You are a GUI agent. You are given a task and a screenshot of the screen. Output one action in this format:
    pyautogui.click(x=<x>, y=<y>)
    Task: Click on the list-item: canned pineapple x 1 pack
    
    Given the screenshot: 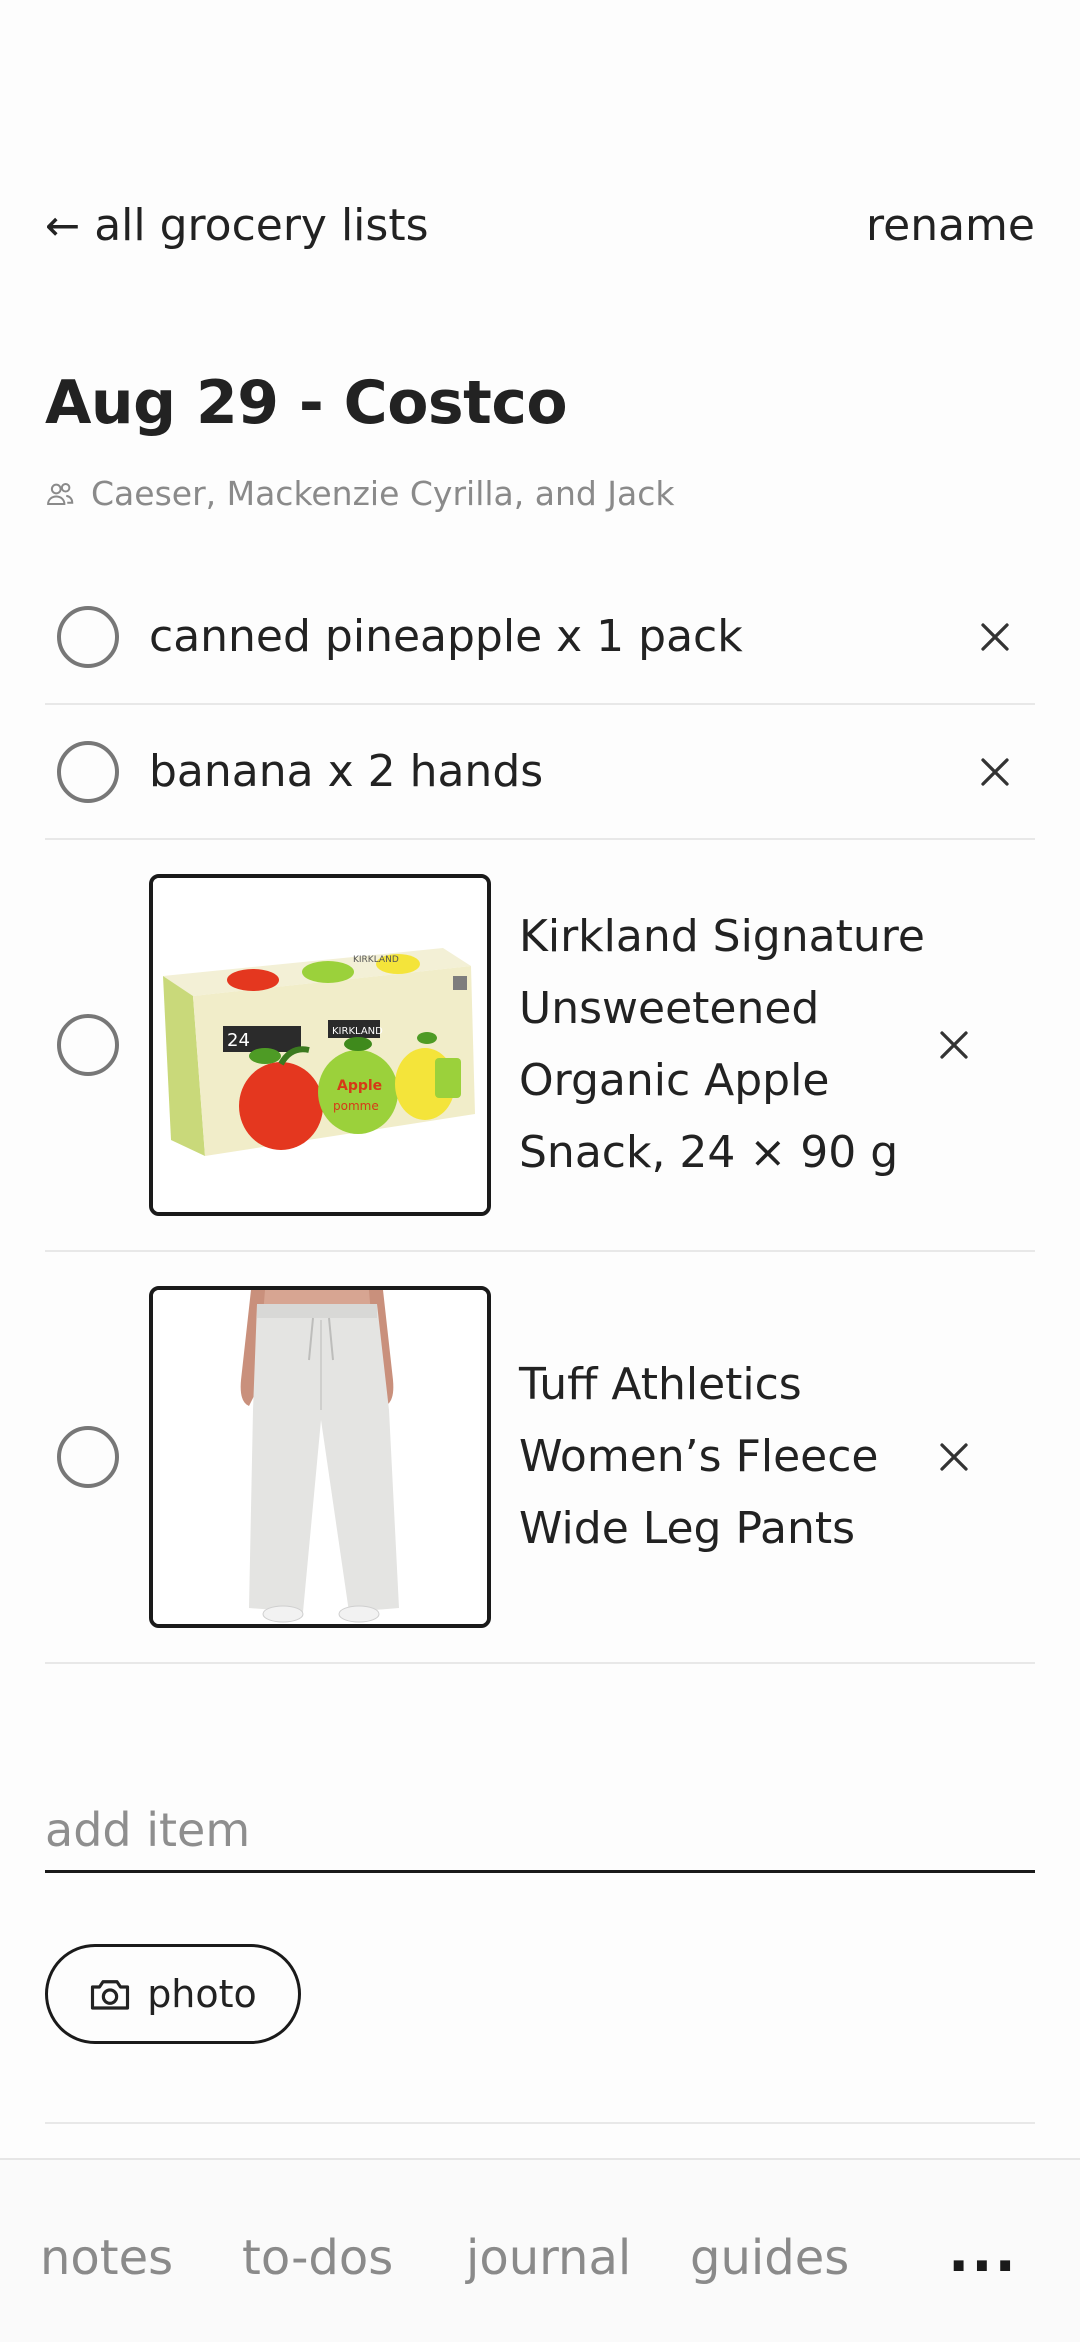 What is the action you would take?
    pyautogui.click(x=540, y=637)
    